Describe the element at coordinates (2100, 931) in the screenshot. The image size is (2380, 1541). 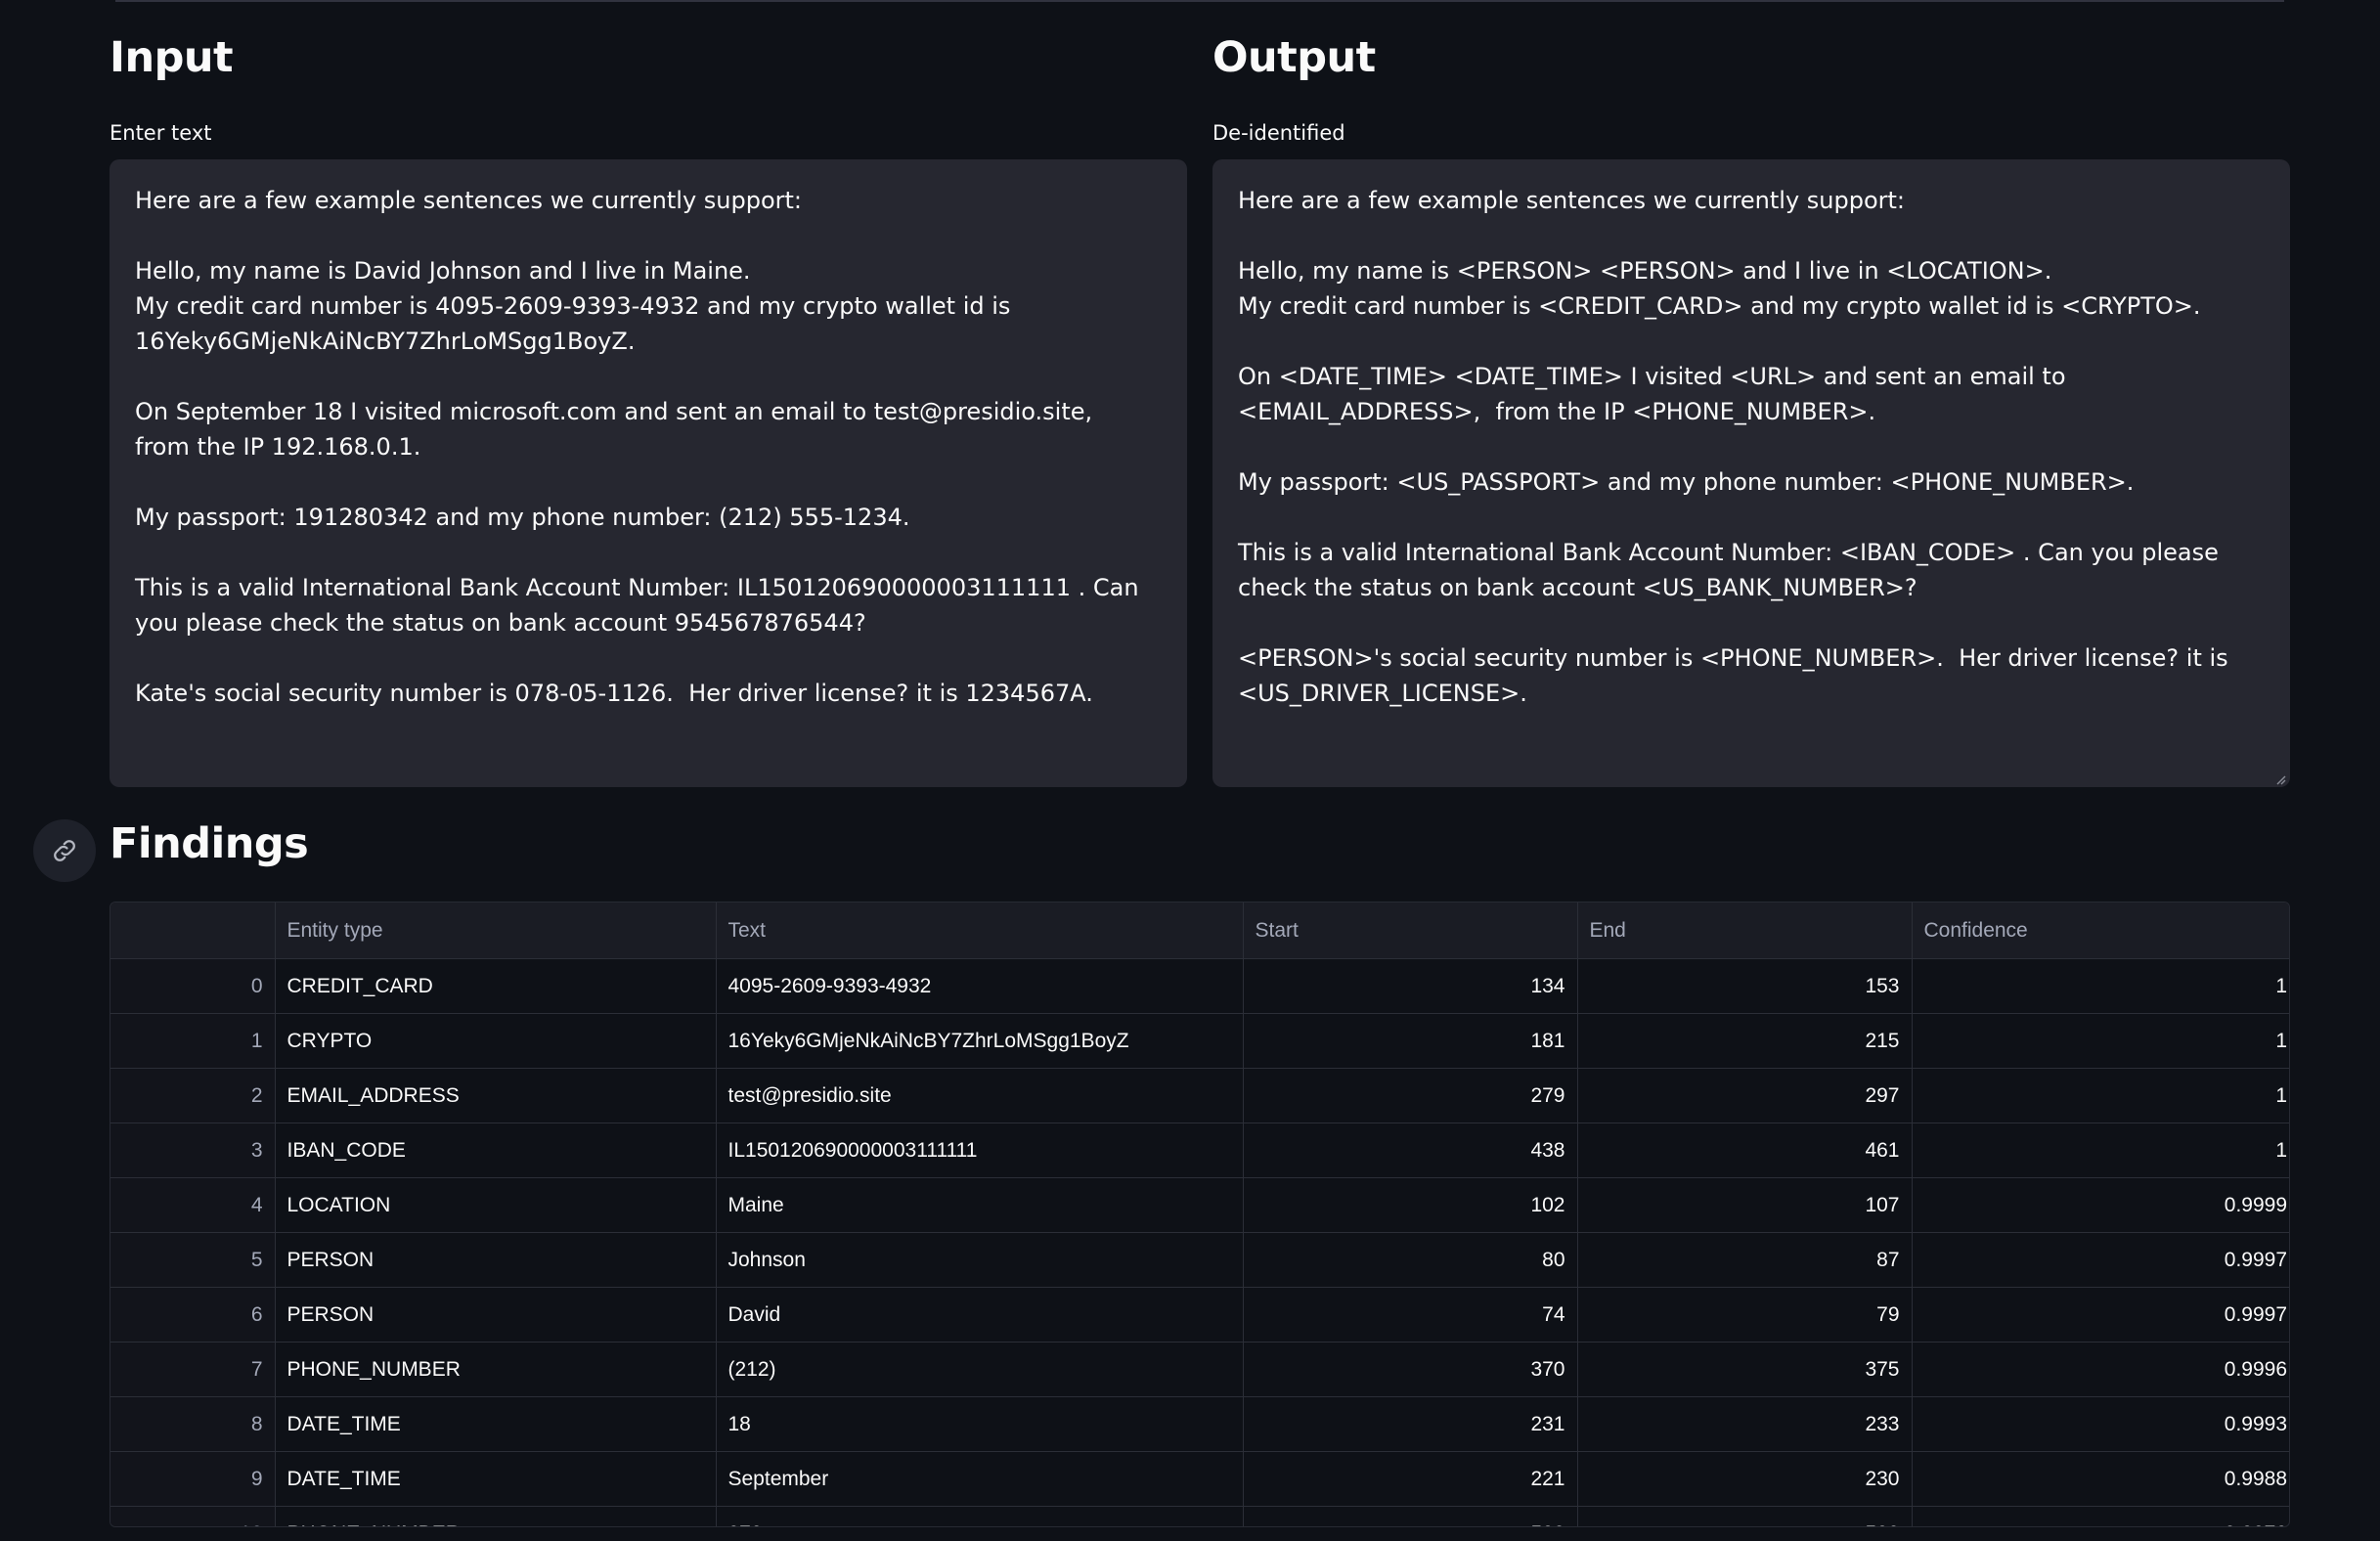
I see `confidence-header: Confidence` at that location.